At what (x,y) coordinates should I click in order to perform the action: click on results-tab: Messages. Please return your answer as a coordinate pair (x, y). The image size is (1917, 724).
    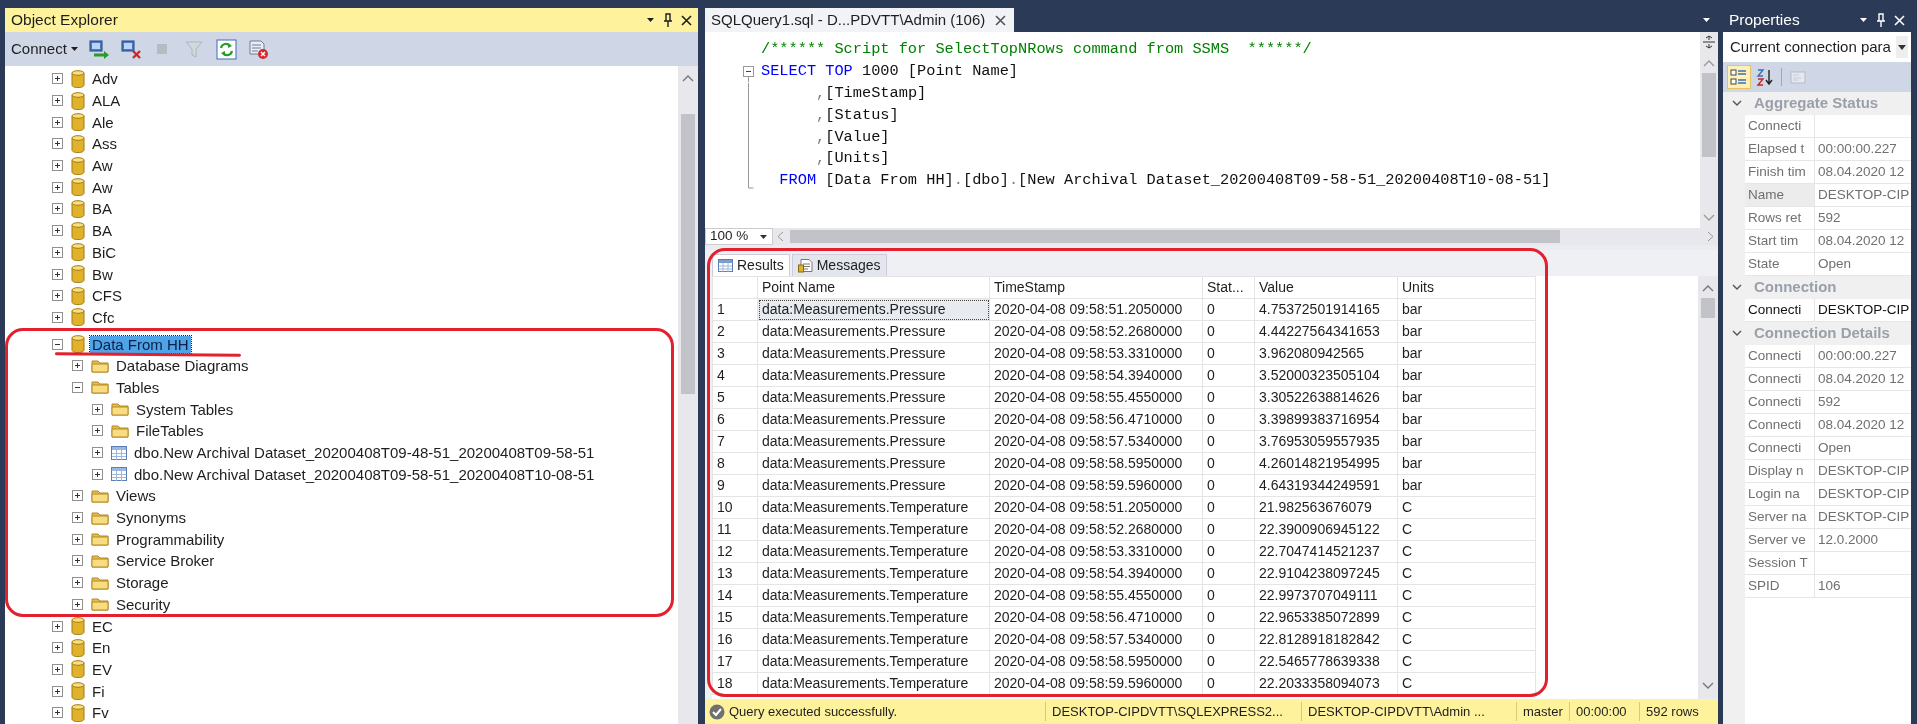
    Looking at the image, I should click on (839, 265).